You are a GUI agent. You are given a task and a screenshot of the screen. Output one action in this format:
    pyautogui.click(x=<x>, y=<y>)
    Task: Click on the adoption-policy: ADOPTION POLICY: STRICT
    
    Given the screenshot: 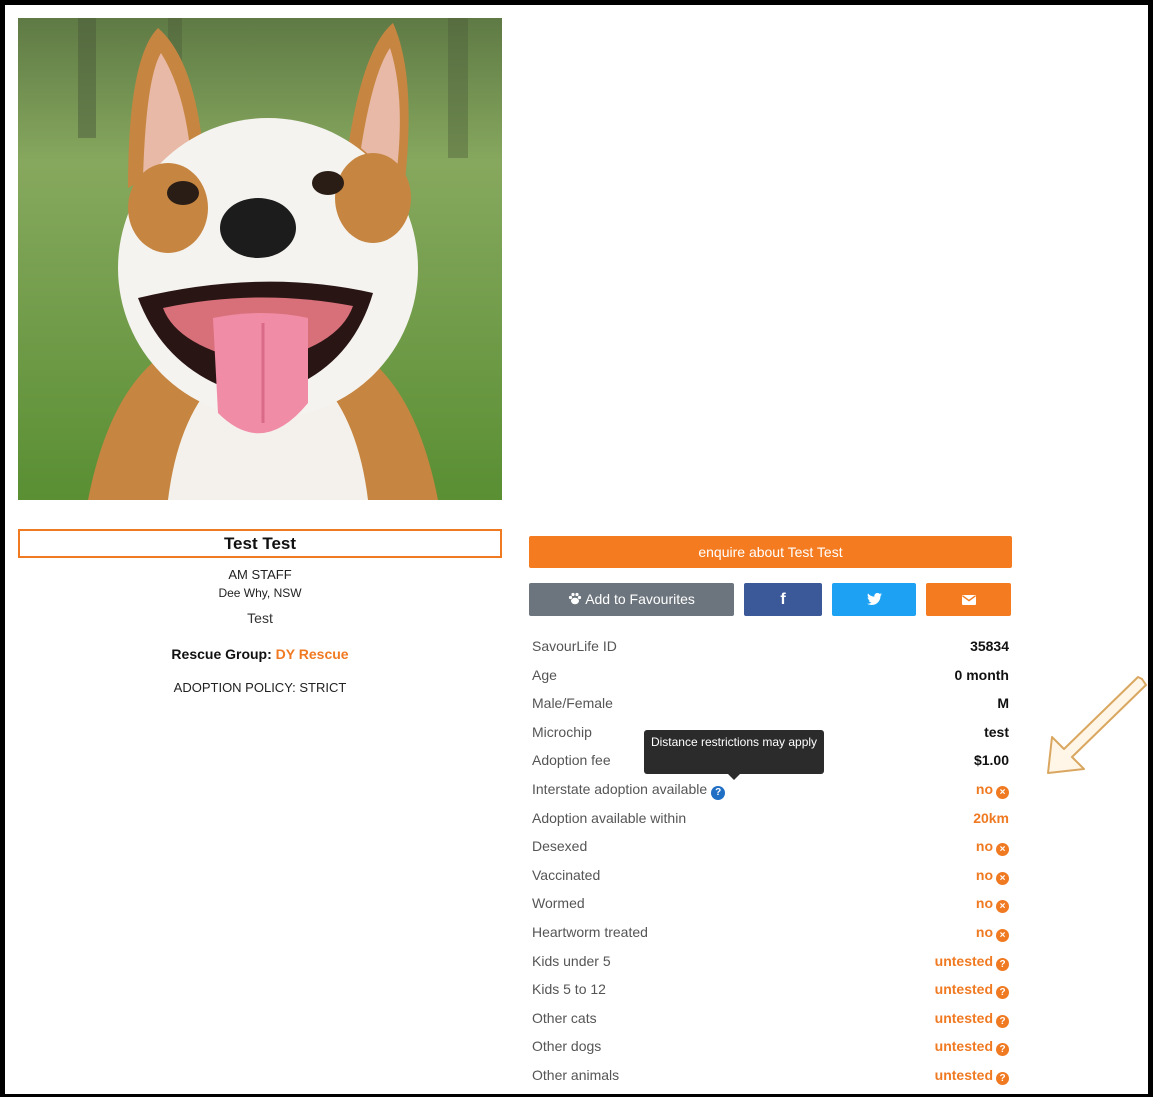 What is the action you would take?
    pyautogui.click(x=260, y=687)
    